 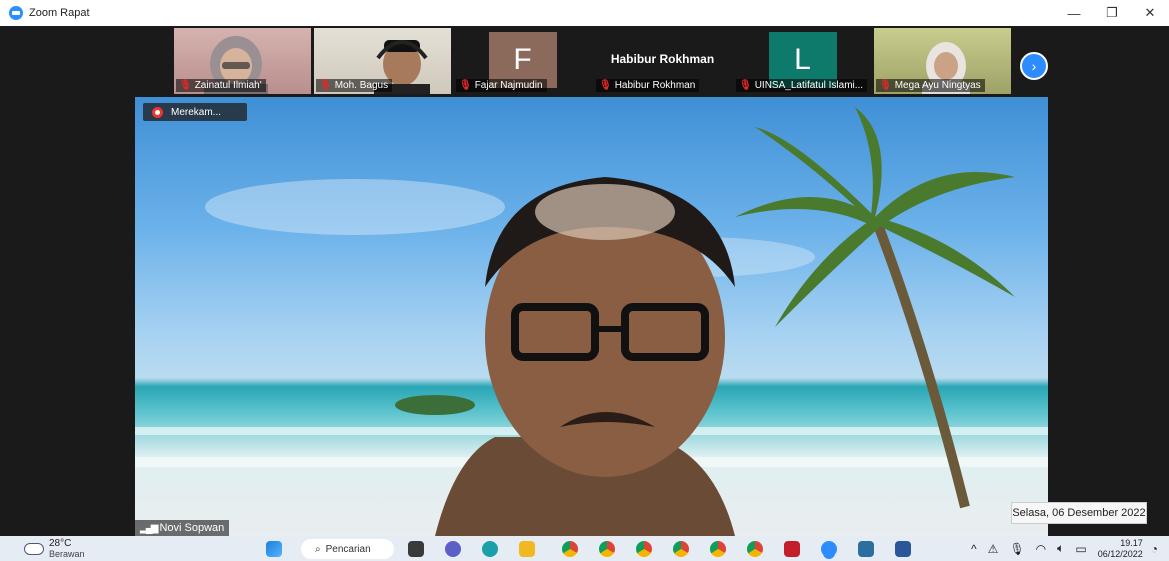 I want to click on clock-time: 19.17, so click(x=1131, y=542).